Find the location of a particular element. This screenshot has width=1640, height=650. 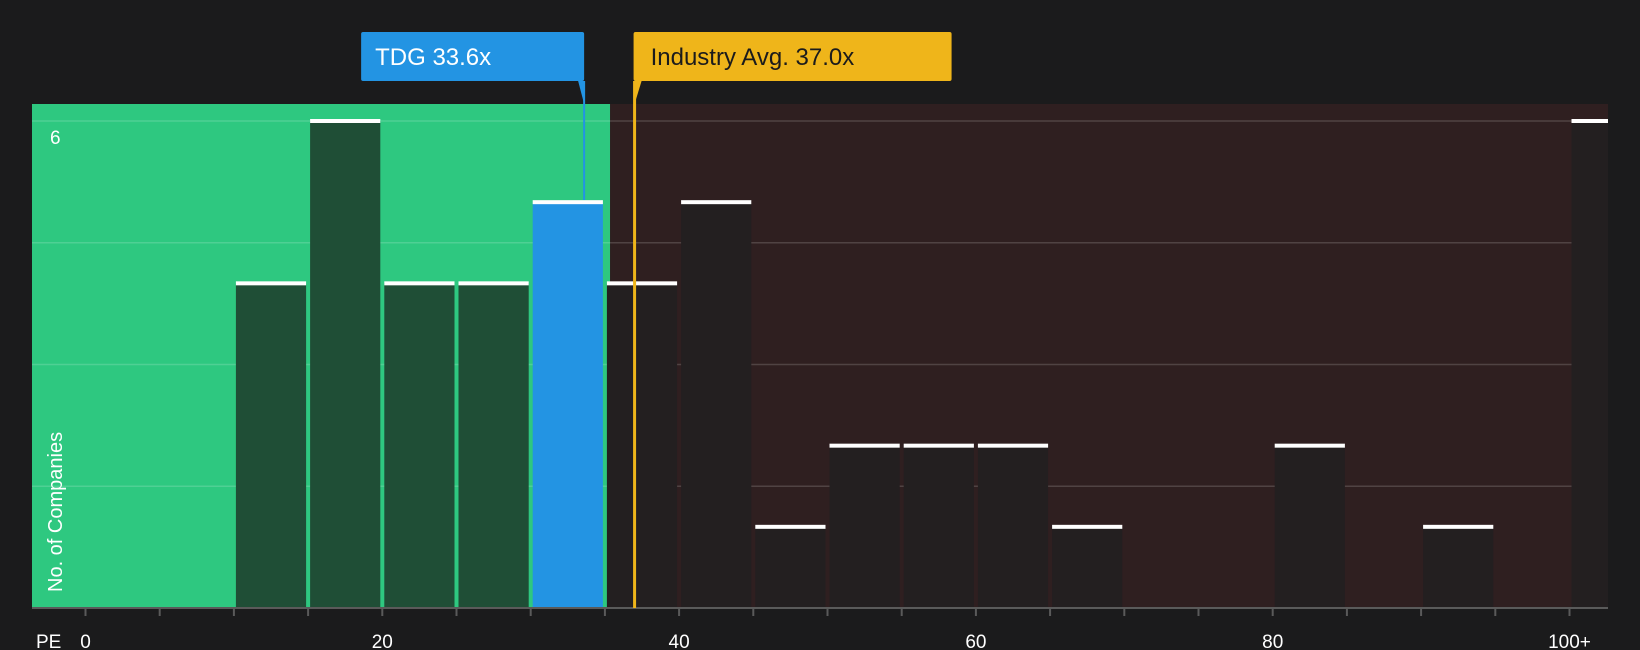

x-tick-label: 100+ is located at coordinates (1569, 641).